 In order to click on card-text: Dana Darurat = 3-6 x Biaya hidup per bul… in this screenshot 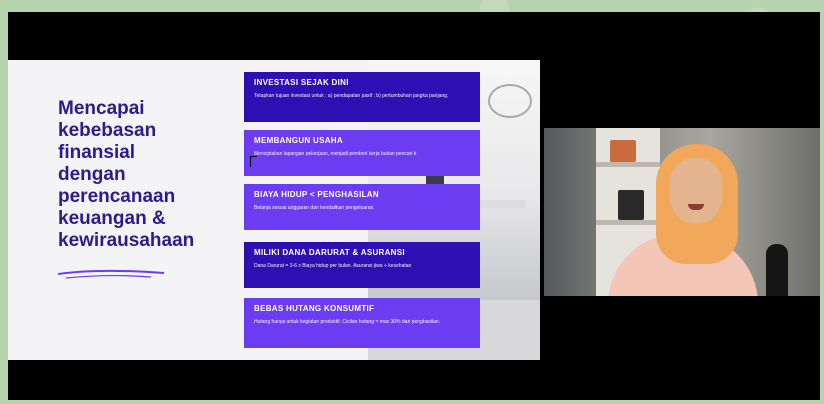, I will do `click(333, 266)`.